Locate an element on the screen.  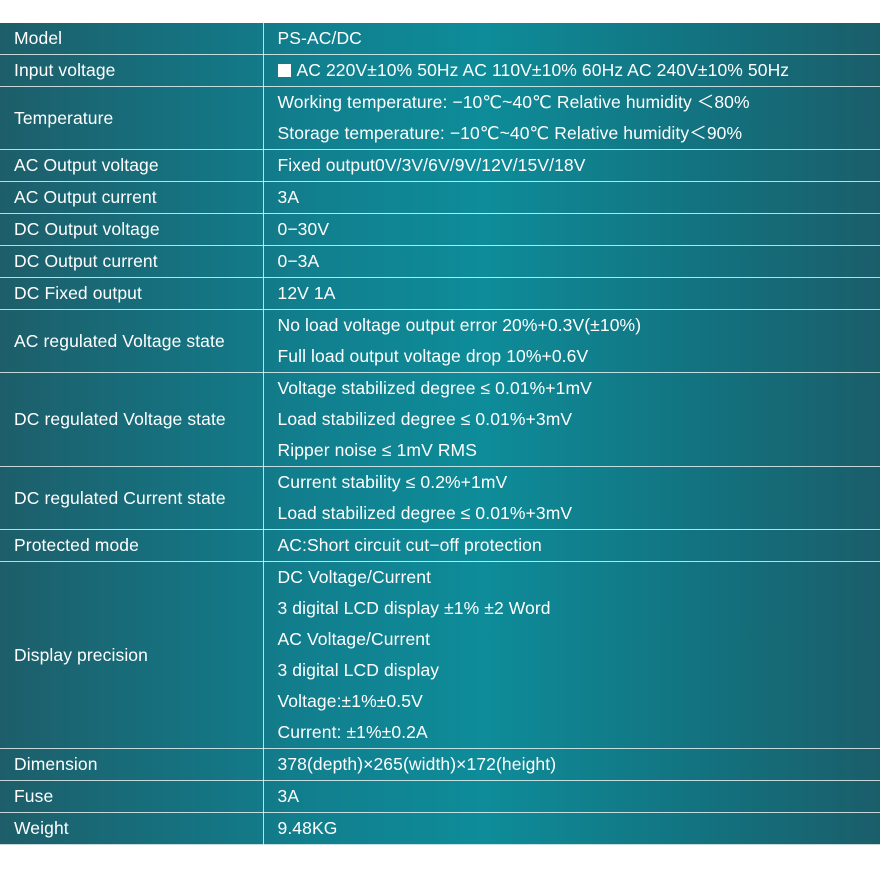
spec-label: Input voltage is located at coordinates (132, 70).